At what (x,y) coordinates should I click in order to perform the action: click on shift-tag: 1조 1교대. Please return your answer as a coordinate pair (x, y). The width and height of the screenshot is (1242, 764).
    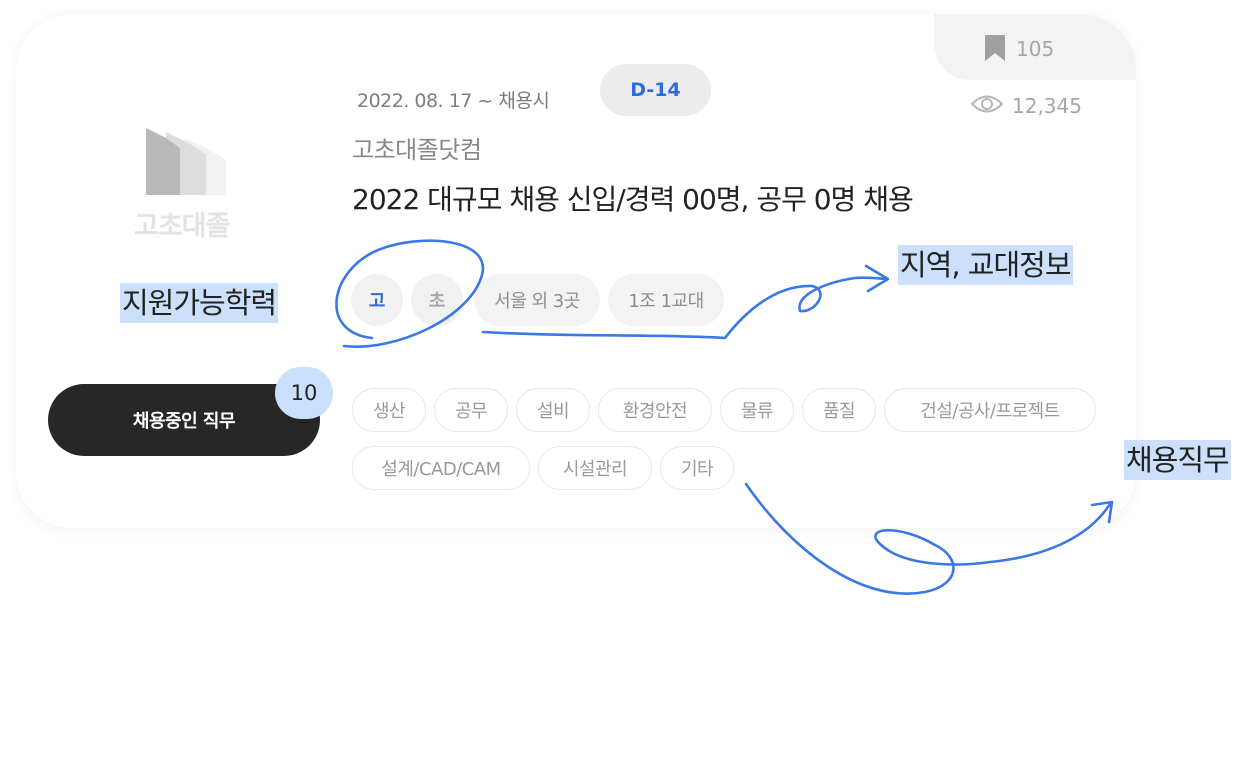
    Looking at the image, I should click on (666, 300).